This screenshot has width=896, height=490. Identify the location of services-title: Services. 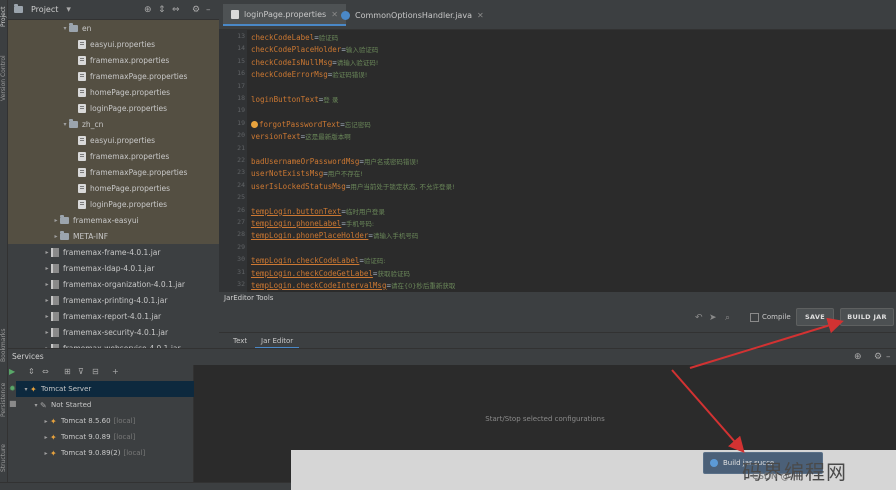
(28, 356).